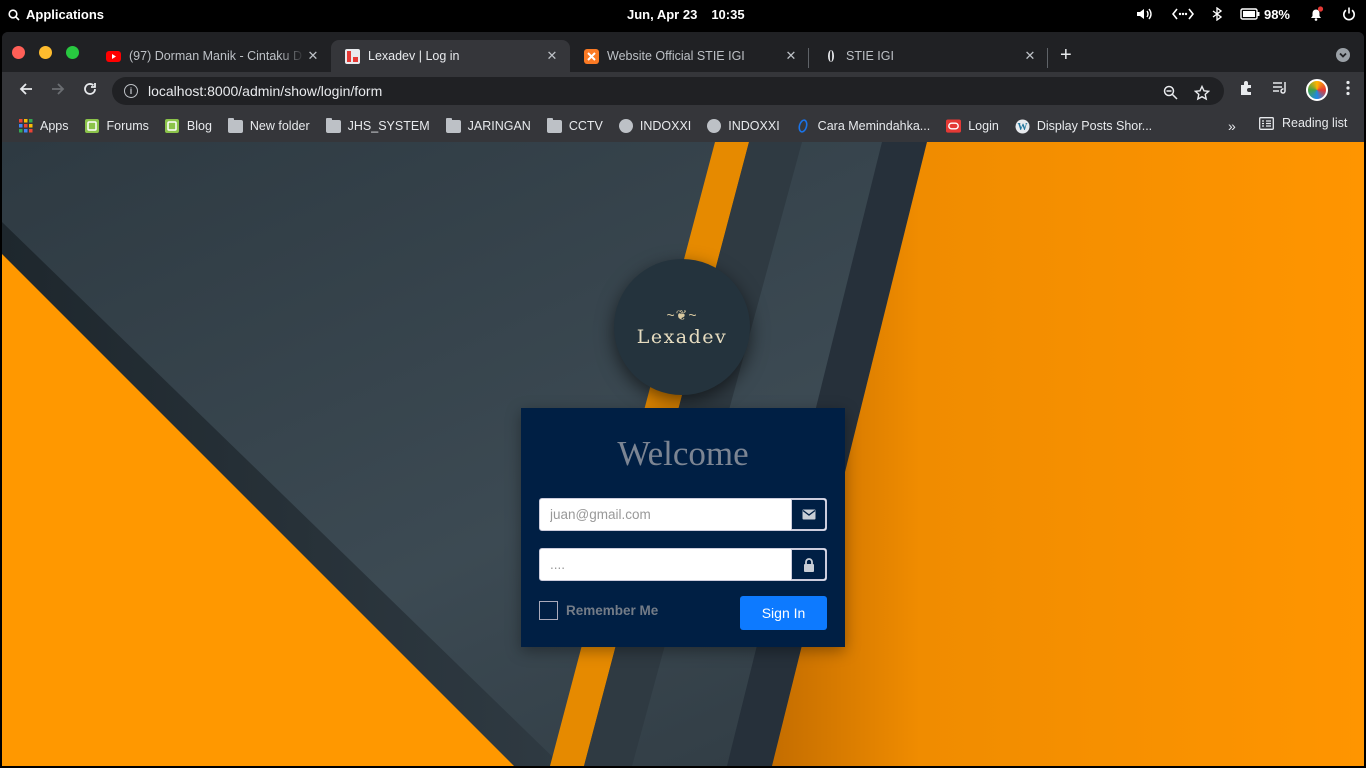 The width and height of the screenshot is (1366, 768). What do you see at coordinates (1066, 55) in the screenshot?
I see `new-tab-button: +` at bounding box center [1066, 55].